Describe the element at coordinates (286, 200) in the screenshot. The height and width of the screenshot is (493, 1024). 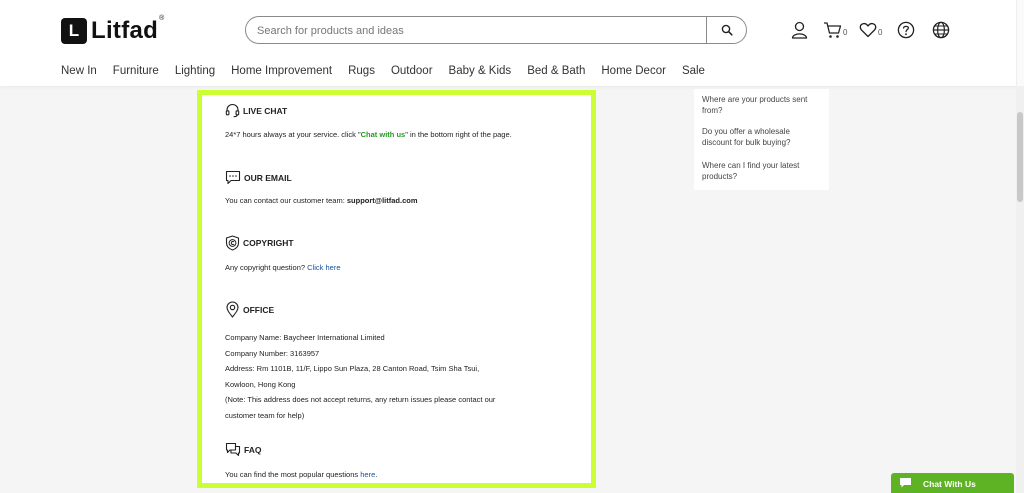
I see `email-text-label: You can contact our customer team:` at that location.